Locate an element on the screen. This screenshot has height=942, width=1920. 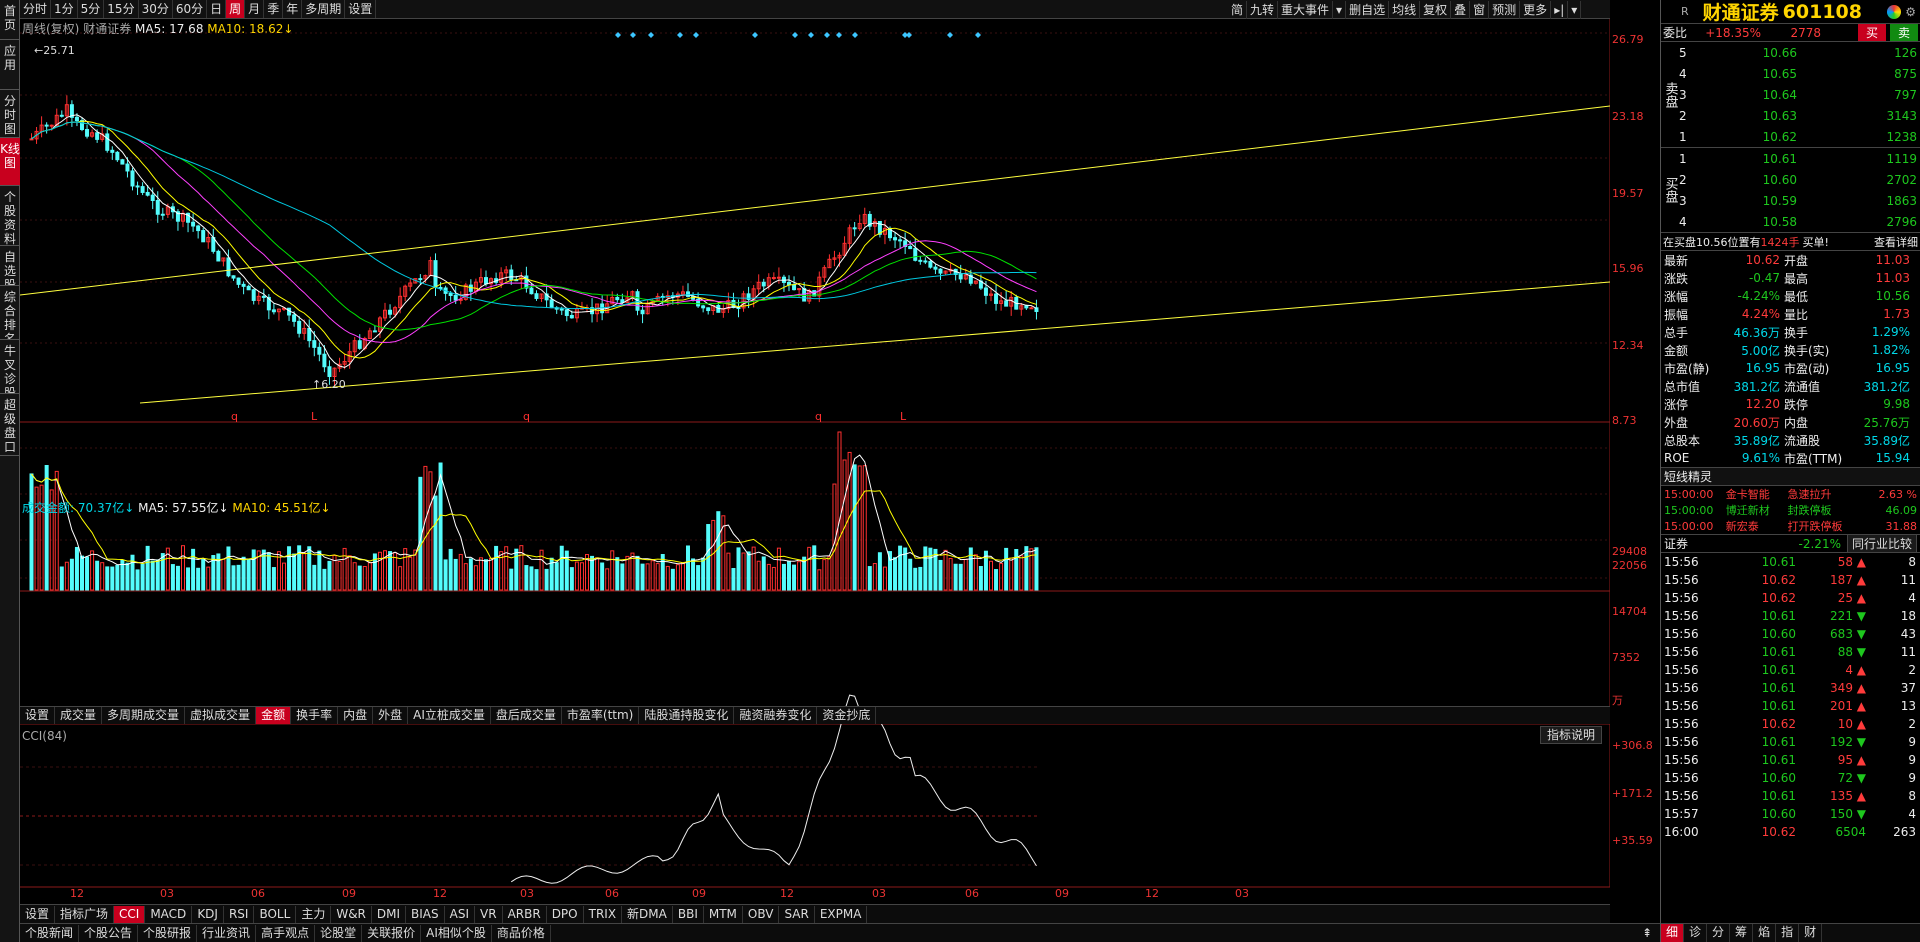
sell-button: 卖 is located at coordinates (1903, 32).